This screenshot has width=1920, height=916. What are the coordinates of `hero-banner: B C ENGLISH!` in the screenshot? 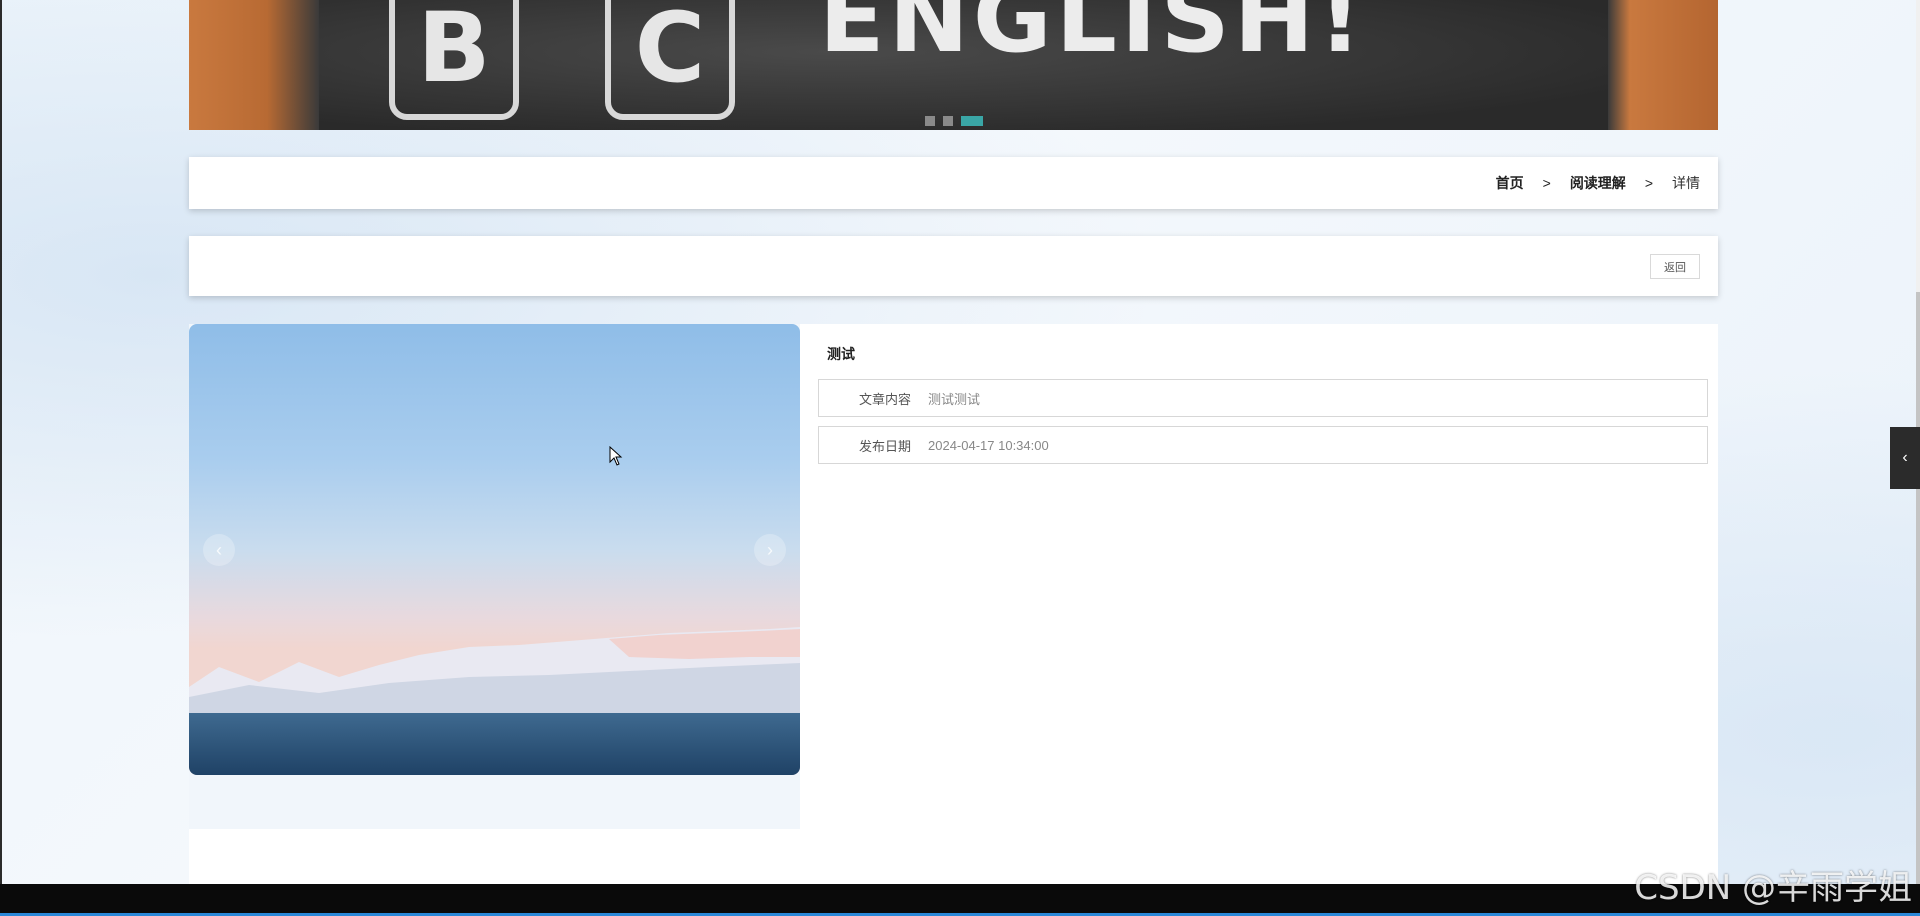 It's located at (953, 65).